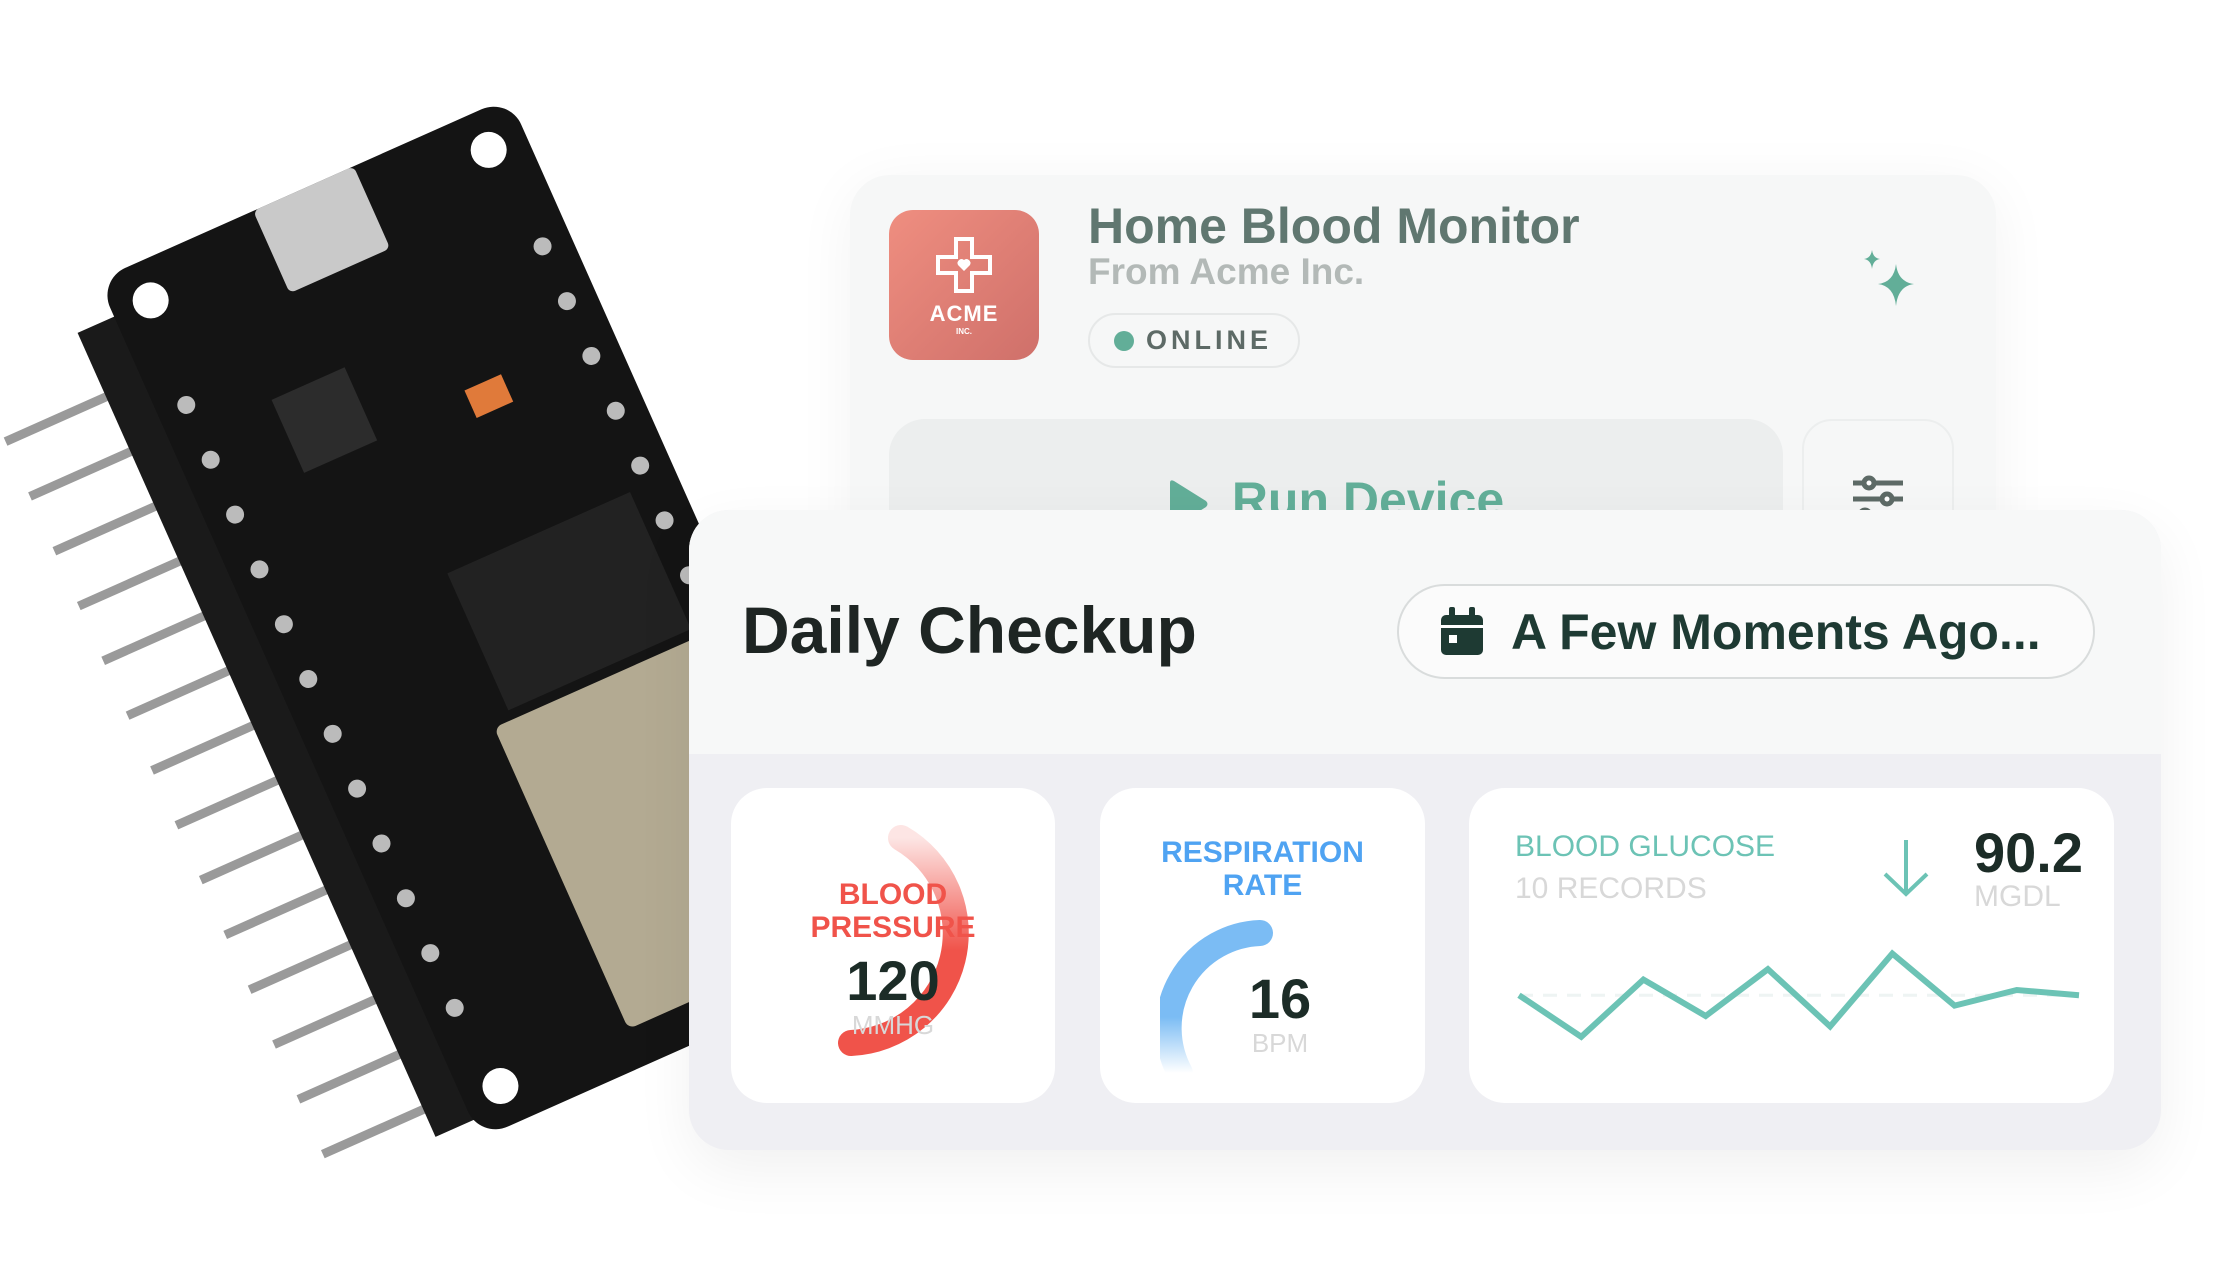 The height and width of the screenshot is (1281, 2240). What do you see at coordinates (1124, 340) in the screenshot?
I see `status-dot-icon` at bounding box center [1124, 340].